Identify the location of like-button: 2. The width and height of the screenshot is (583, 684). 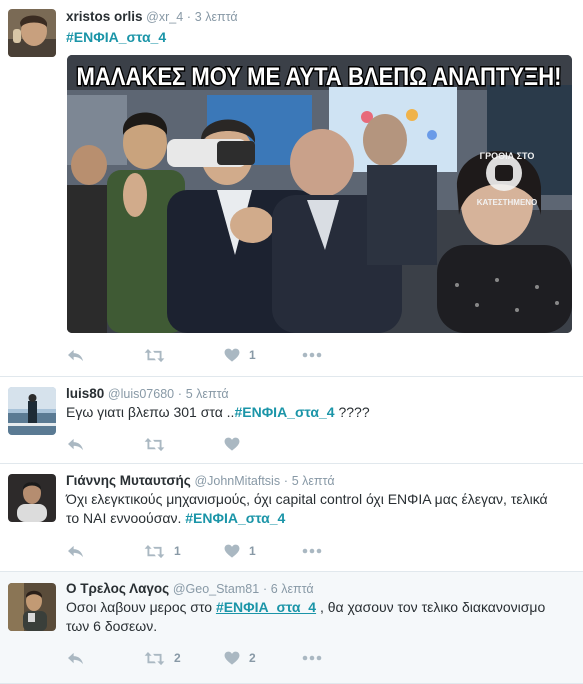
(263, 658).